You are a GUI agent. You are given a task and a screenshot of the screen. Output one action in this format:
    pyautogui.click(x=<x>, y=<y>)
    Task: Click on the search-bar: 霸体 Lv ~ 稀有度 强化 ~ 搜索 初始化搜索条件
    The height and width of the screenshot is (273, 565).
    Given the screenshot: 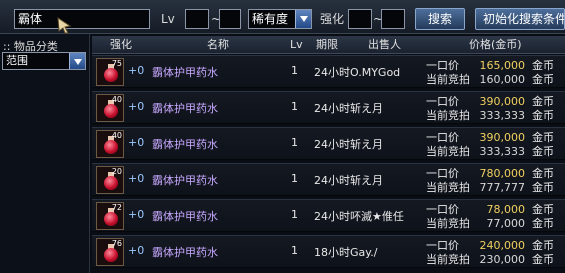 What is the action you would take?
    pyautogui.click(x=282, y=17)
    